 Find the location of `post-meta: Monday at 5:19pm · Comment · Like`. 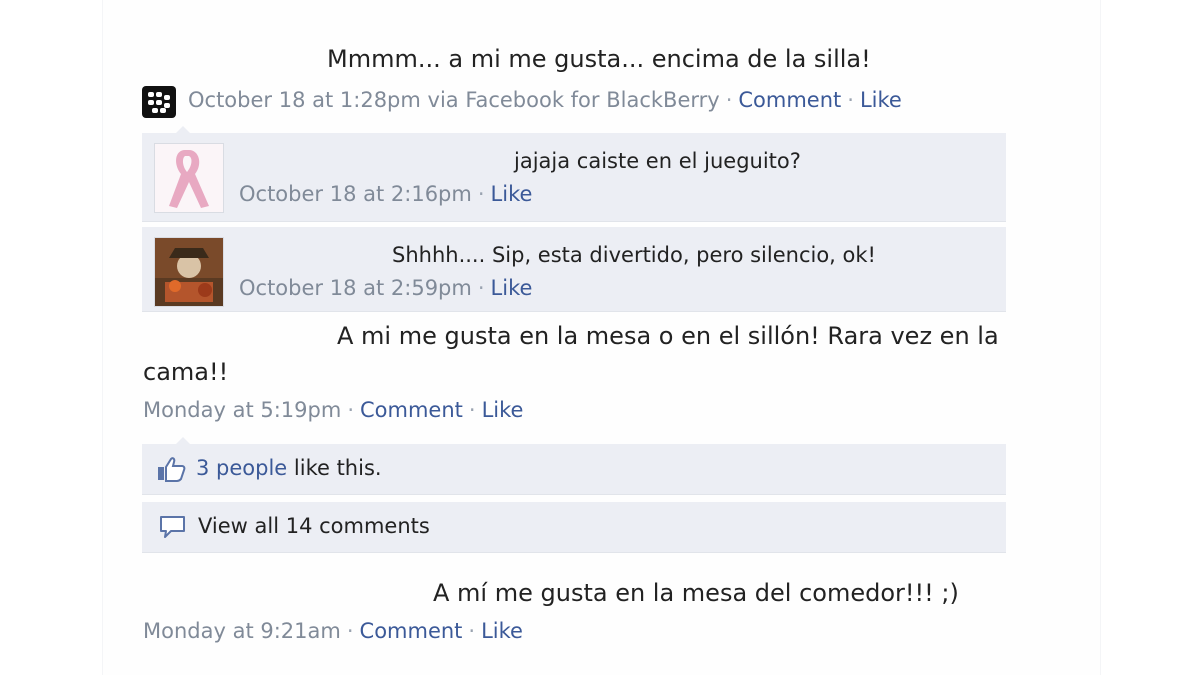

post-meta: Monday at 5:19pm · Comment · Like is located at coordinates (333, 410).